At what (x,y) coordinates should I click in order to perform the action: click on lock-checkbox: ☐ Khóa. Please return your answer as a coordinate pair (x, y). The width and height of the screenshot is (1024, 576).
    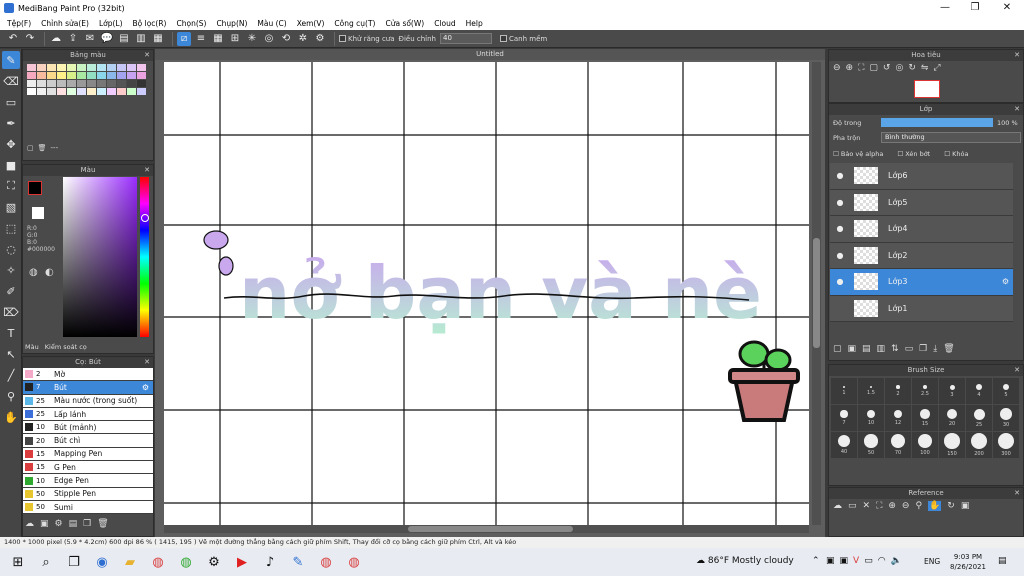
    Looking at the image, I should click on (956, 154).